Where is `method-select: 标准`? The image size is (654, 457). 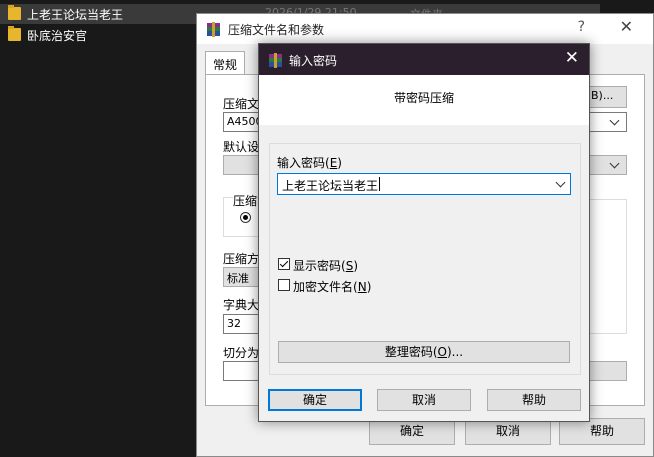
method-select: 标准 is located at coordinates (243, 277).